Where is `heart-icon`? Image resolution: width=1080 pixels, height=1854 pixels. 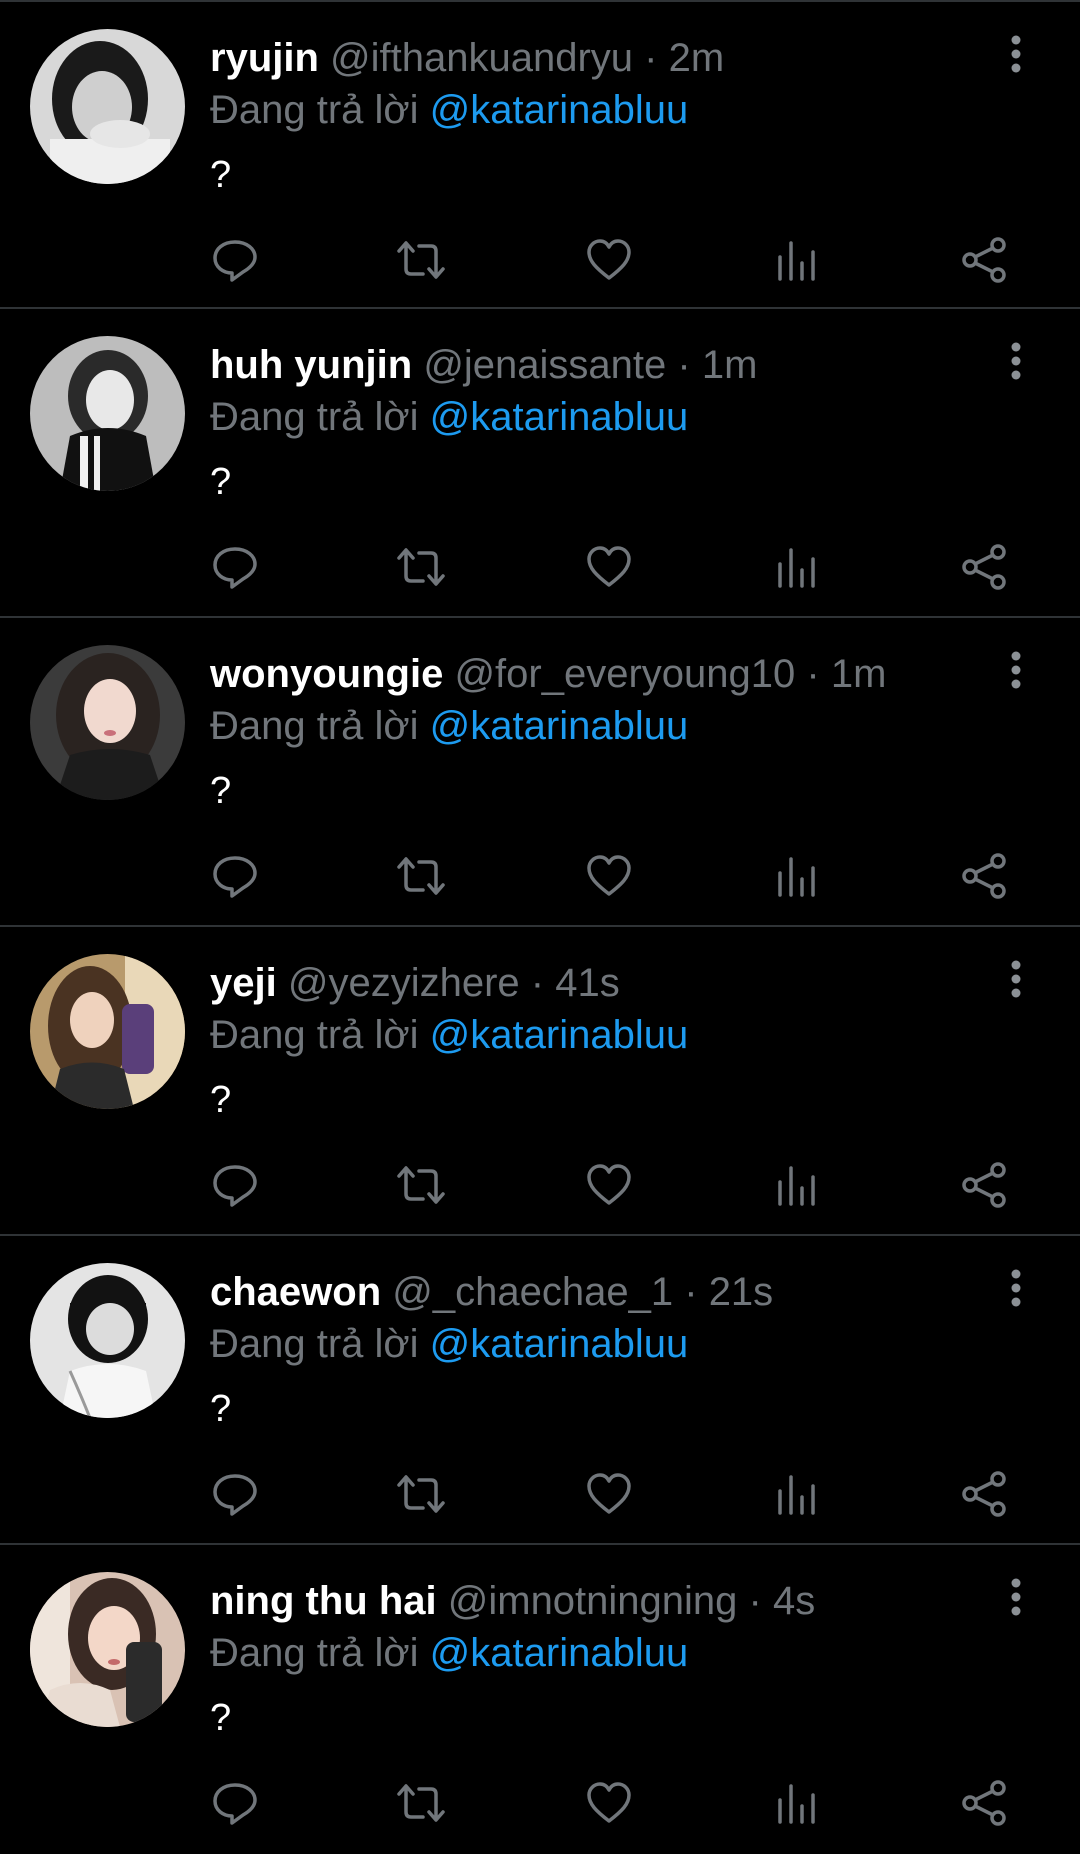
heart-icon is located at coordinates (609, 875).